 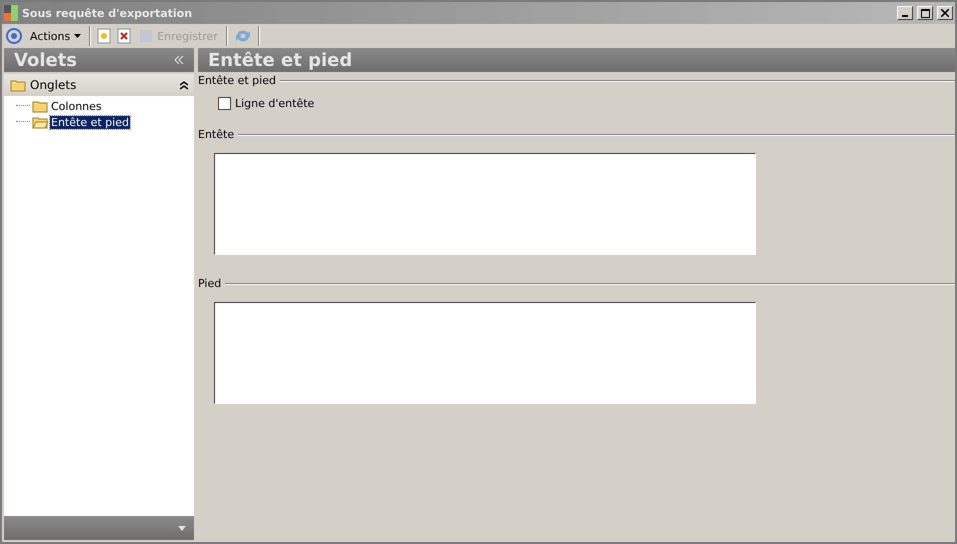 I want to click on panel-title: Entête et pied, so click(x=280, y=60).